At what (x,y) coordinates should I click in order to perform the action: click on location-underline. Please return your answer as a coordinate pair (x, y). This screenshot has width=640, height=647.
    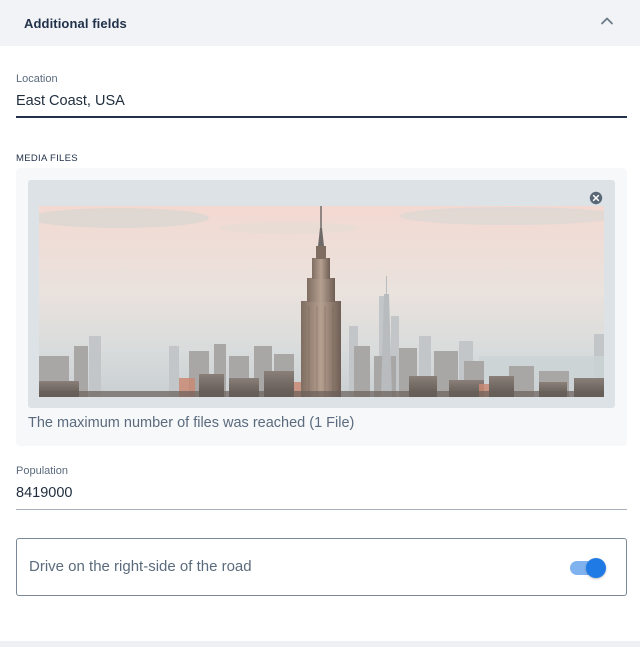
    Looking at the image, I should click on (321, 117).